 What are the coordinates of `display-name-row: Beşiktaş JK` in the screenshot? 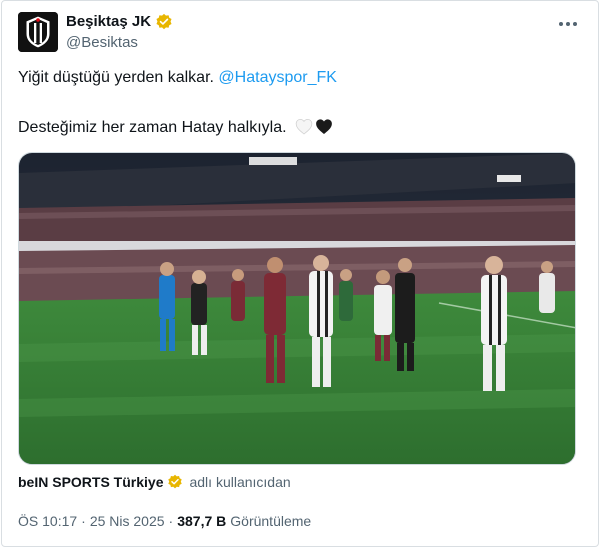 It's located at (119, 22).